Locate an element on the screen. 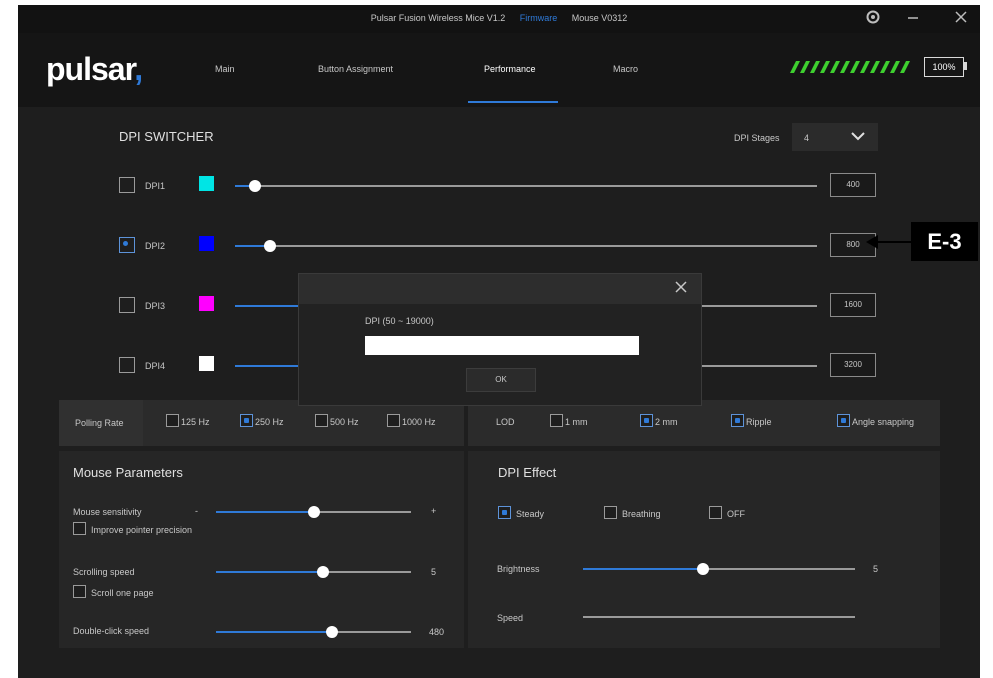 Image resolution: width=993 pixels, height=678 pixels. minimize-icon is located at coordinates (913, 18).